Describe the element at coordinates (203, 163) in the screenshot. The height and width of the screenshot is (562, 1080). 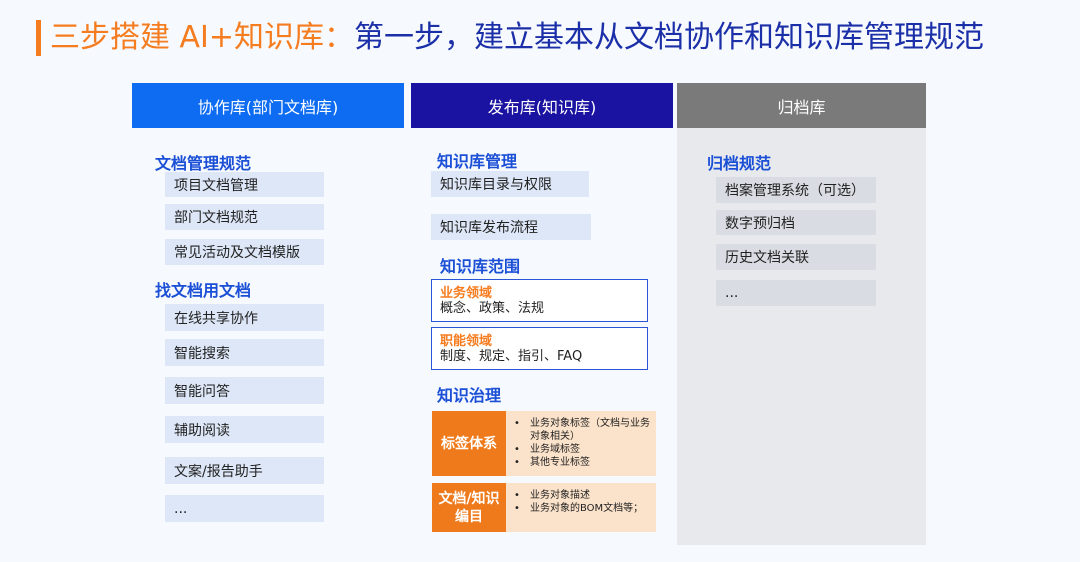
I see `section-doc-management: 文档管理规范` at that location.